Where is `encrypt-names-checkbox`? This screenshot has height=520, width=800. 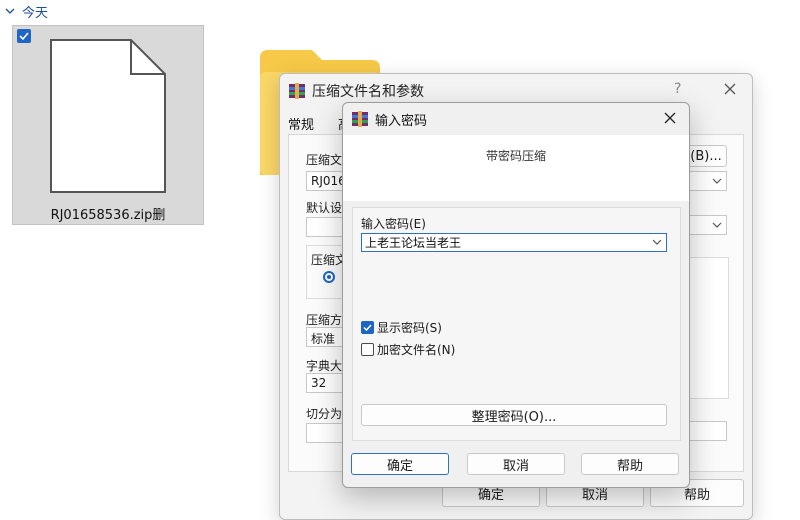 encrypt-names-checkbox is located at coordinates (367, 349).